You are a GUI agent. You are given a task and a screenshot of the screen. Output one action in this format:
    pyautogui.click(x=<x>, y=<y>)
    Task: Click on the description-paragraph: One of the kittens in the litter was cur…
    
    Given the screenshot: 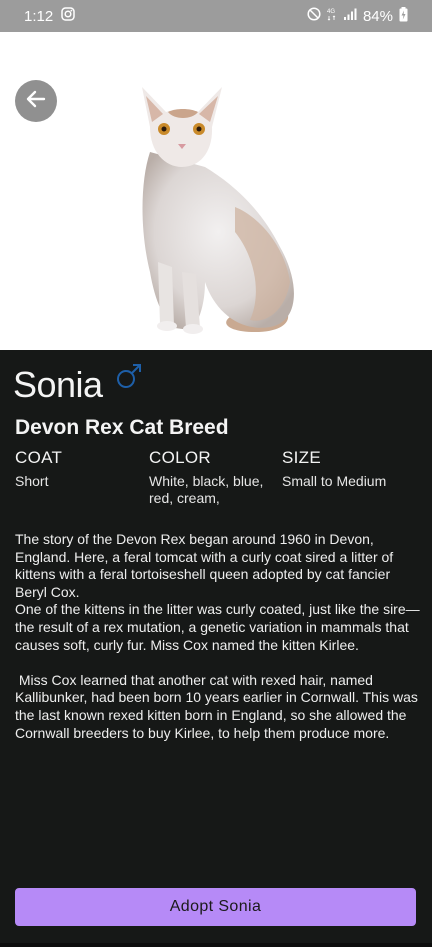 What is the action you would take?
    pyautogui.click(x=217, y=627)
    